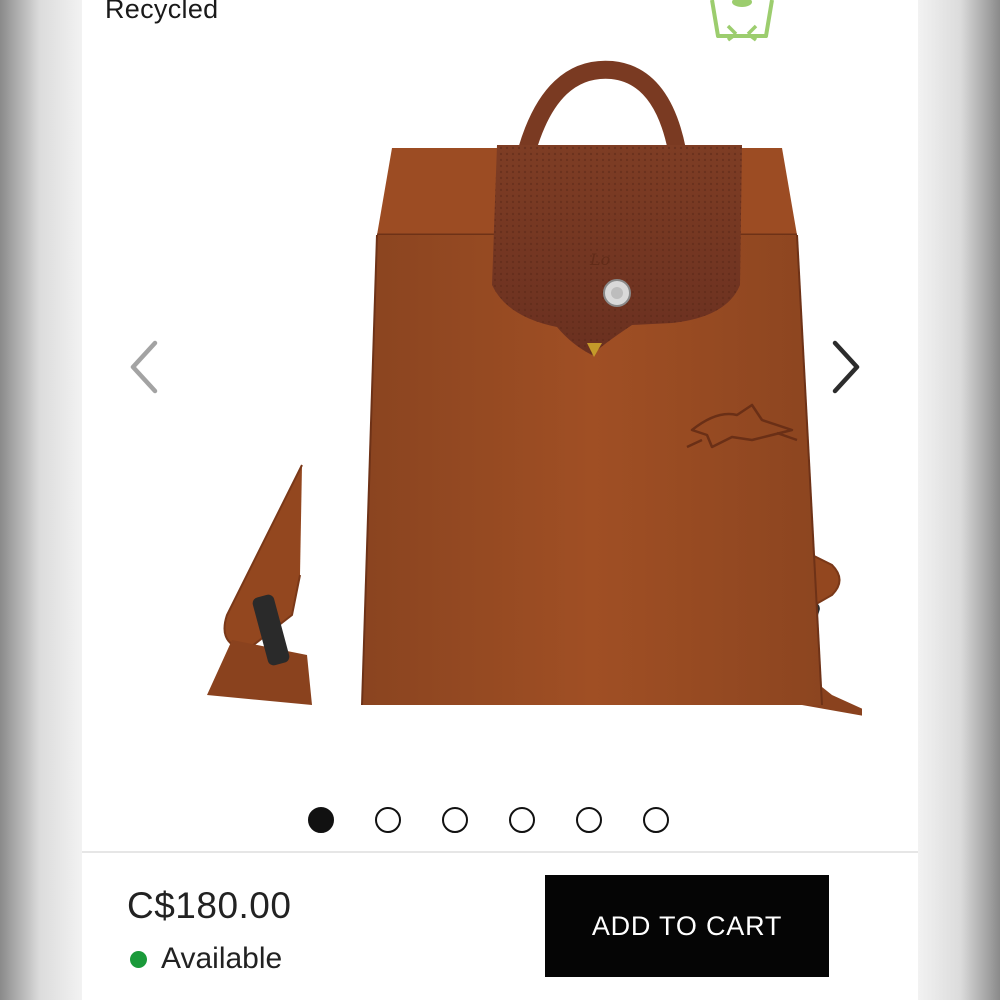 This screenshot has width=1000, height=1000. I want to click on chevron-left-icon, so click(144, 367).